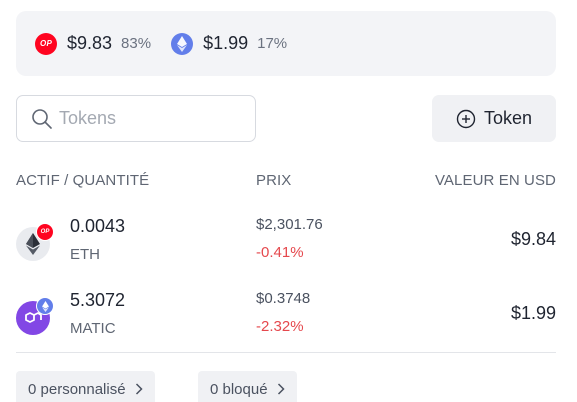  Describe the element at coordinates (272, 43) in the screenshot. I see `chain-percent: 17%` at that location.